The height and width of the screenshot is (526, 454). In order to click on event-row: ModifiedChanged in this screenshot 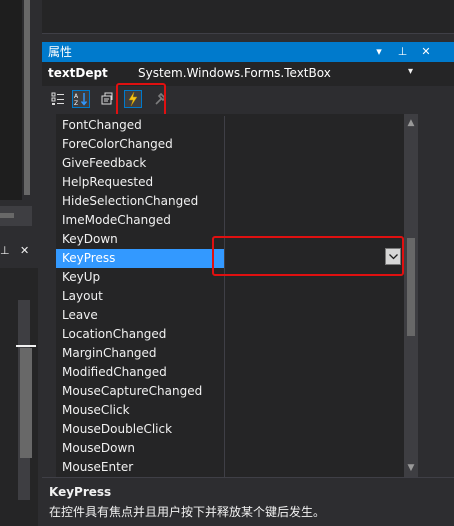, I will do `click(230, 372)`.